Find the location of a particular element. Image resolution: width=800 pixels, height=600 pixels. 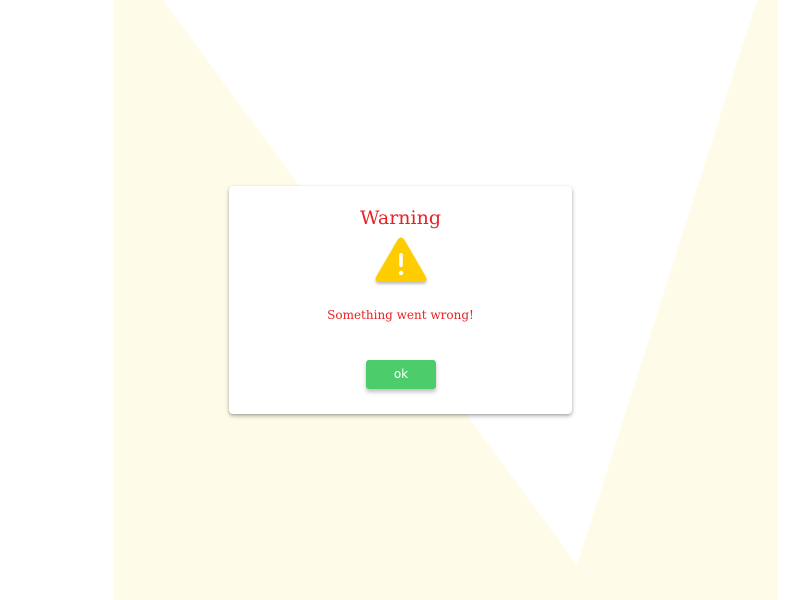

ok-button: ok is located at coordinates (401, 374).